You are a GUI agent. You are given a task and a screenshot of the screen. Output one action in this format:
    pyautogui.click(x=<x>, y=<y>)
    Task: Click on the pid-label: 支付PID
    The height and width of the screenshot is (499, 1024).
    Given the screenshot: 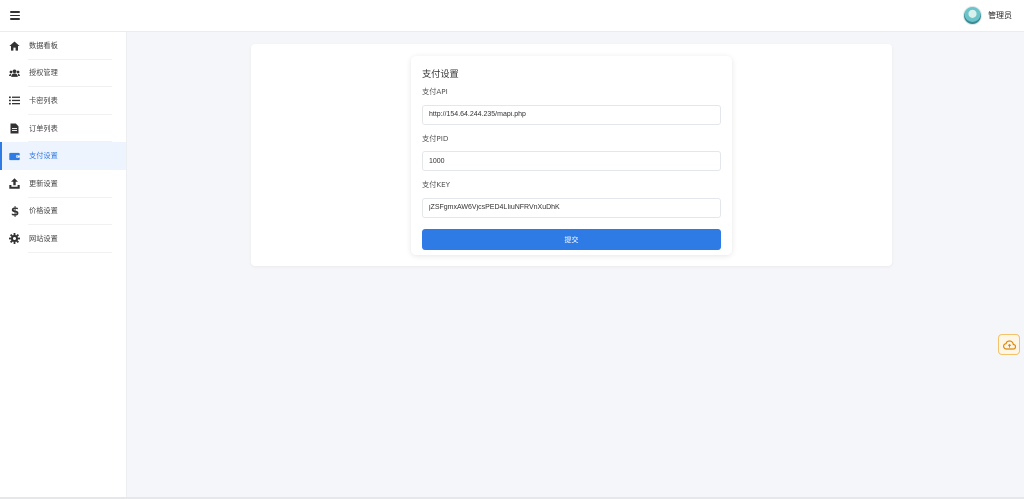 What is the action you would take?
    pyautogui.click(x=435, y=138)
    